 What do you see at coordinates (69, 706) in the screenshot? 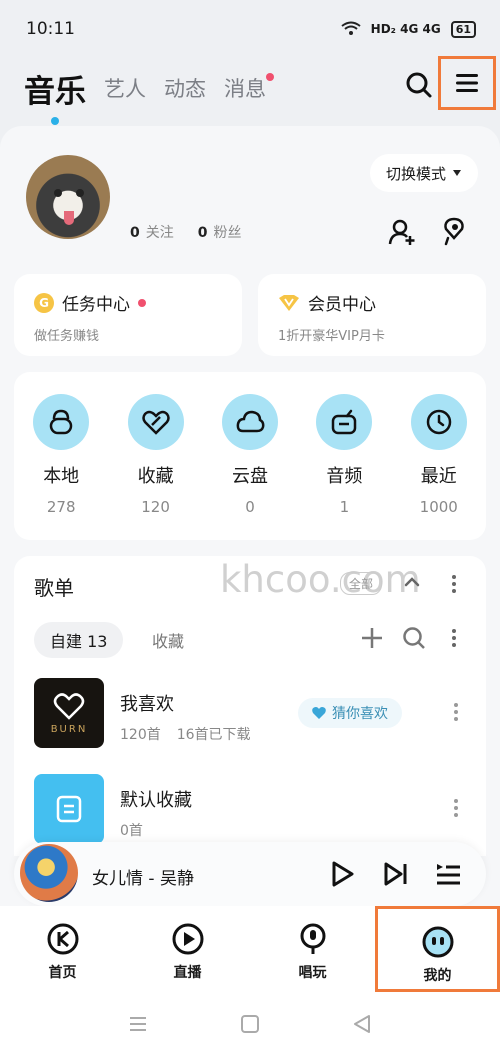
I see `heart-cover-icon` at bounding box center [69, 706].